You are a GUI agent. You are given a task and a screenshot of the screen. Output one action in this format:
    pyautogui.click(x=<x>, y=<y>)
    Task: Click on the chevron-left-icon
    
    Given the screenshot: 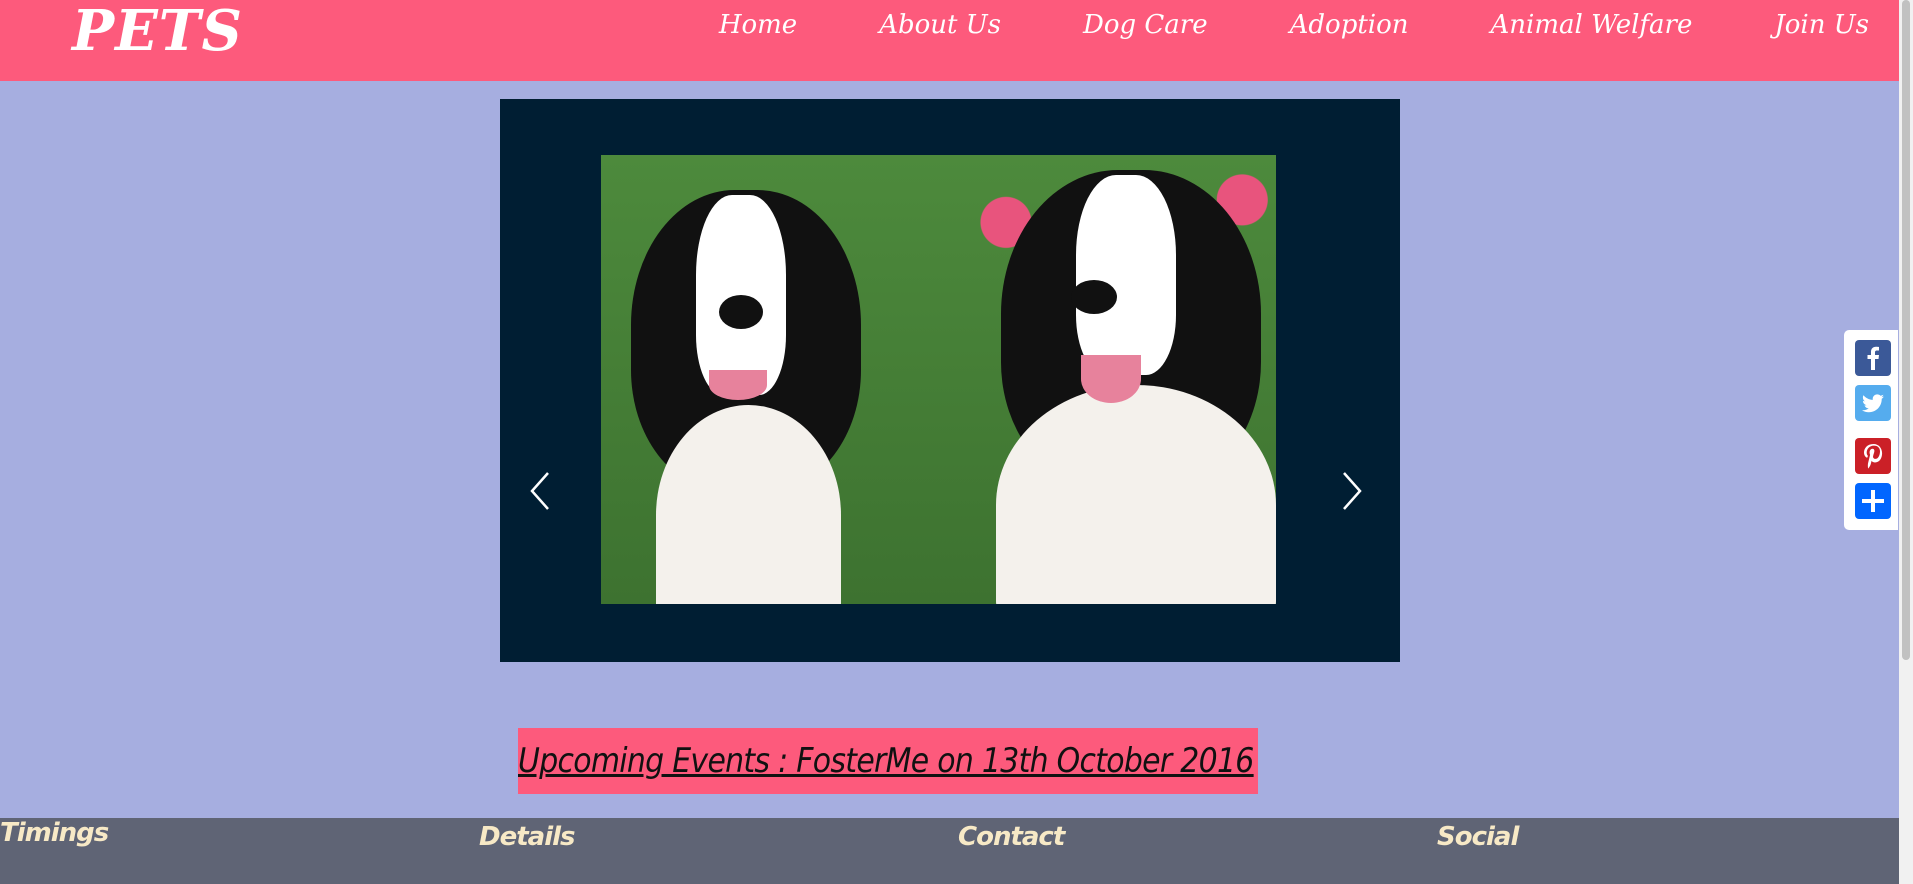 What is the action you would take?
    pyautogui.click(x=539, y=491)
    